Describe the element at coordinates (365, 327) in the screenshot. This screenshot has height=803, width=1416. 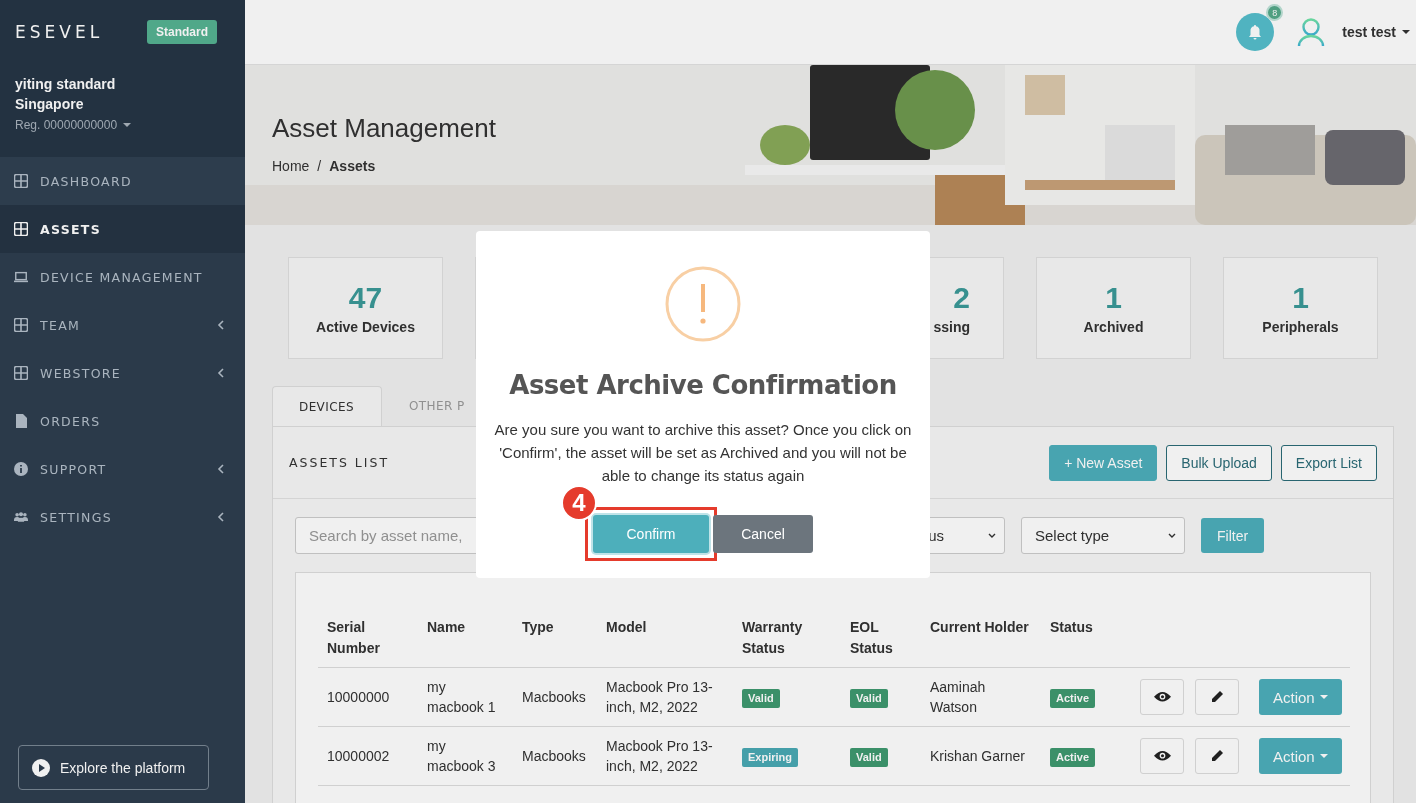
I see `stat-label: Active Devices` at that location.